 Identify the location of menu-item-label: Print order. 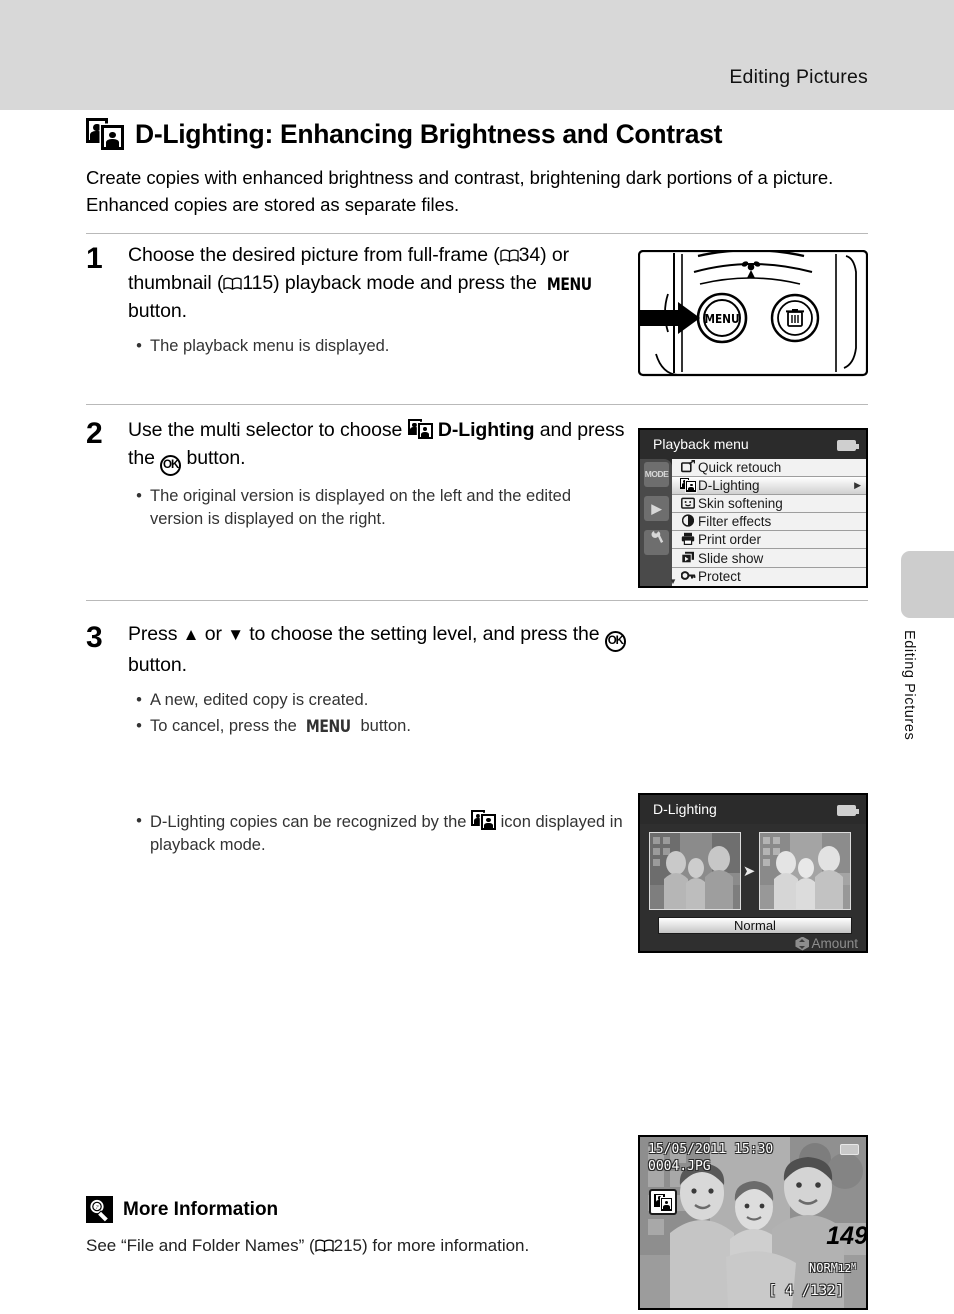
(730, 540).